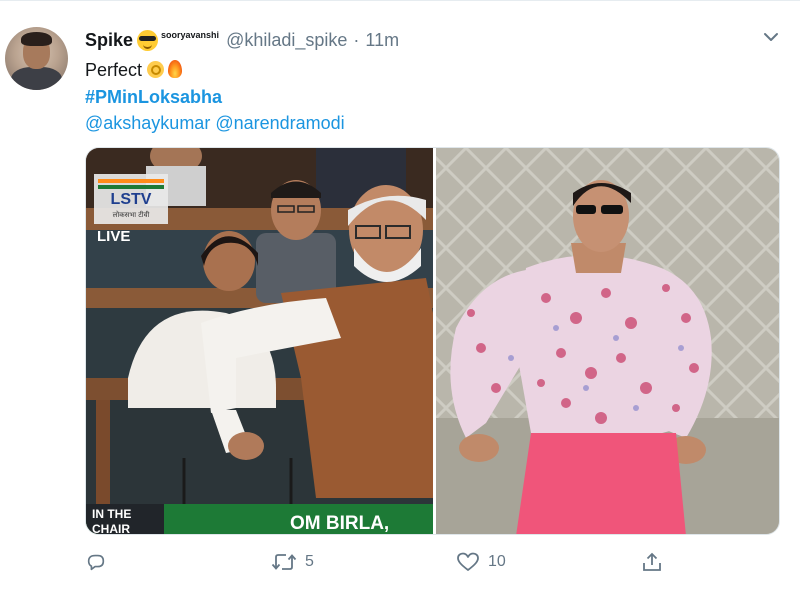 This screenshot has height=600, width=800. What do you see at coordinates (468, 561) in the screenshot?
I see `heart-icon` at bounding box center [468, 561].